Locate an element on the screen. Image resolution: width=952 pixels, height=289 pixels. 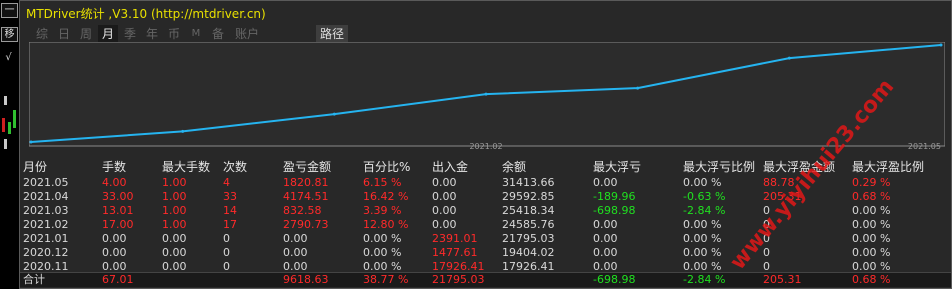
tab-summary: 综 is located at coordinates (42, 34).